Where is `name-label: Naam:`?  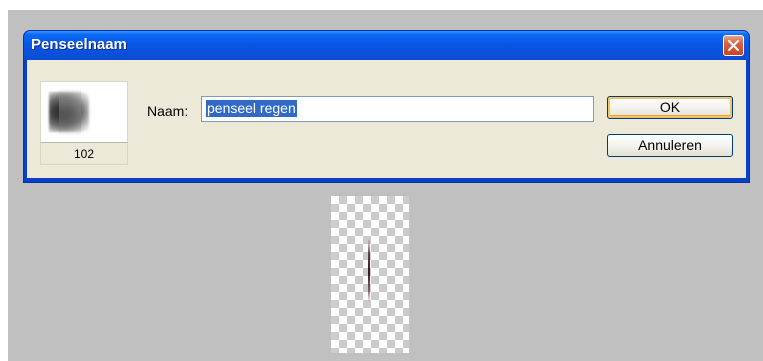
name-label: Naam: is located at coordinates (168, 111).